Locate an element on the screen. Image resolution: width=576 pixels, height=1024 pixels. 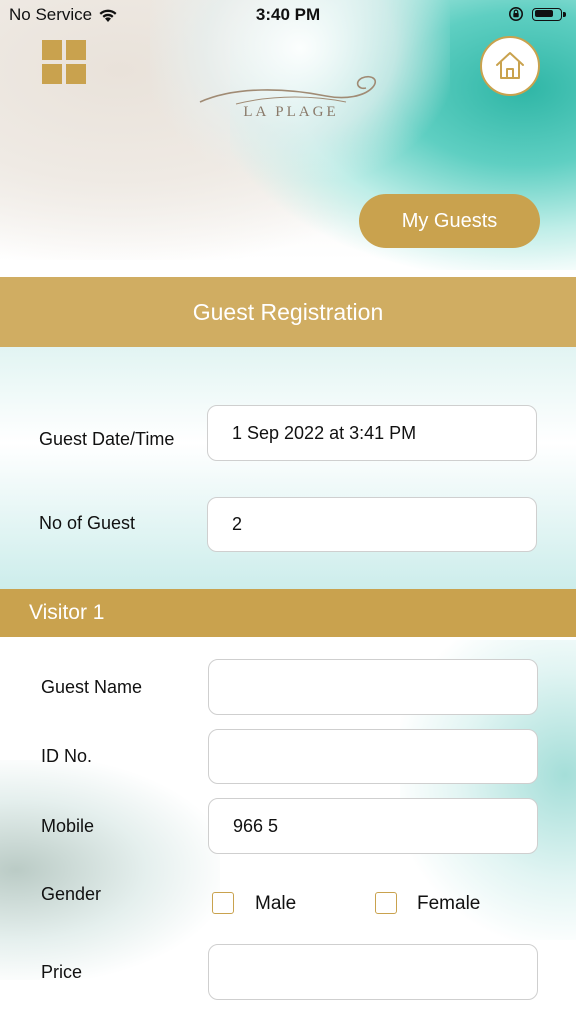
guest-name-field is located at coordinates (373, 687).